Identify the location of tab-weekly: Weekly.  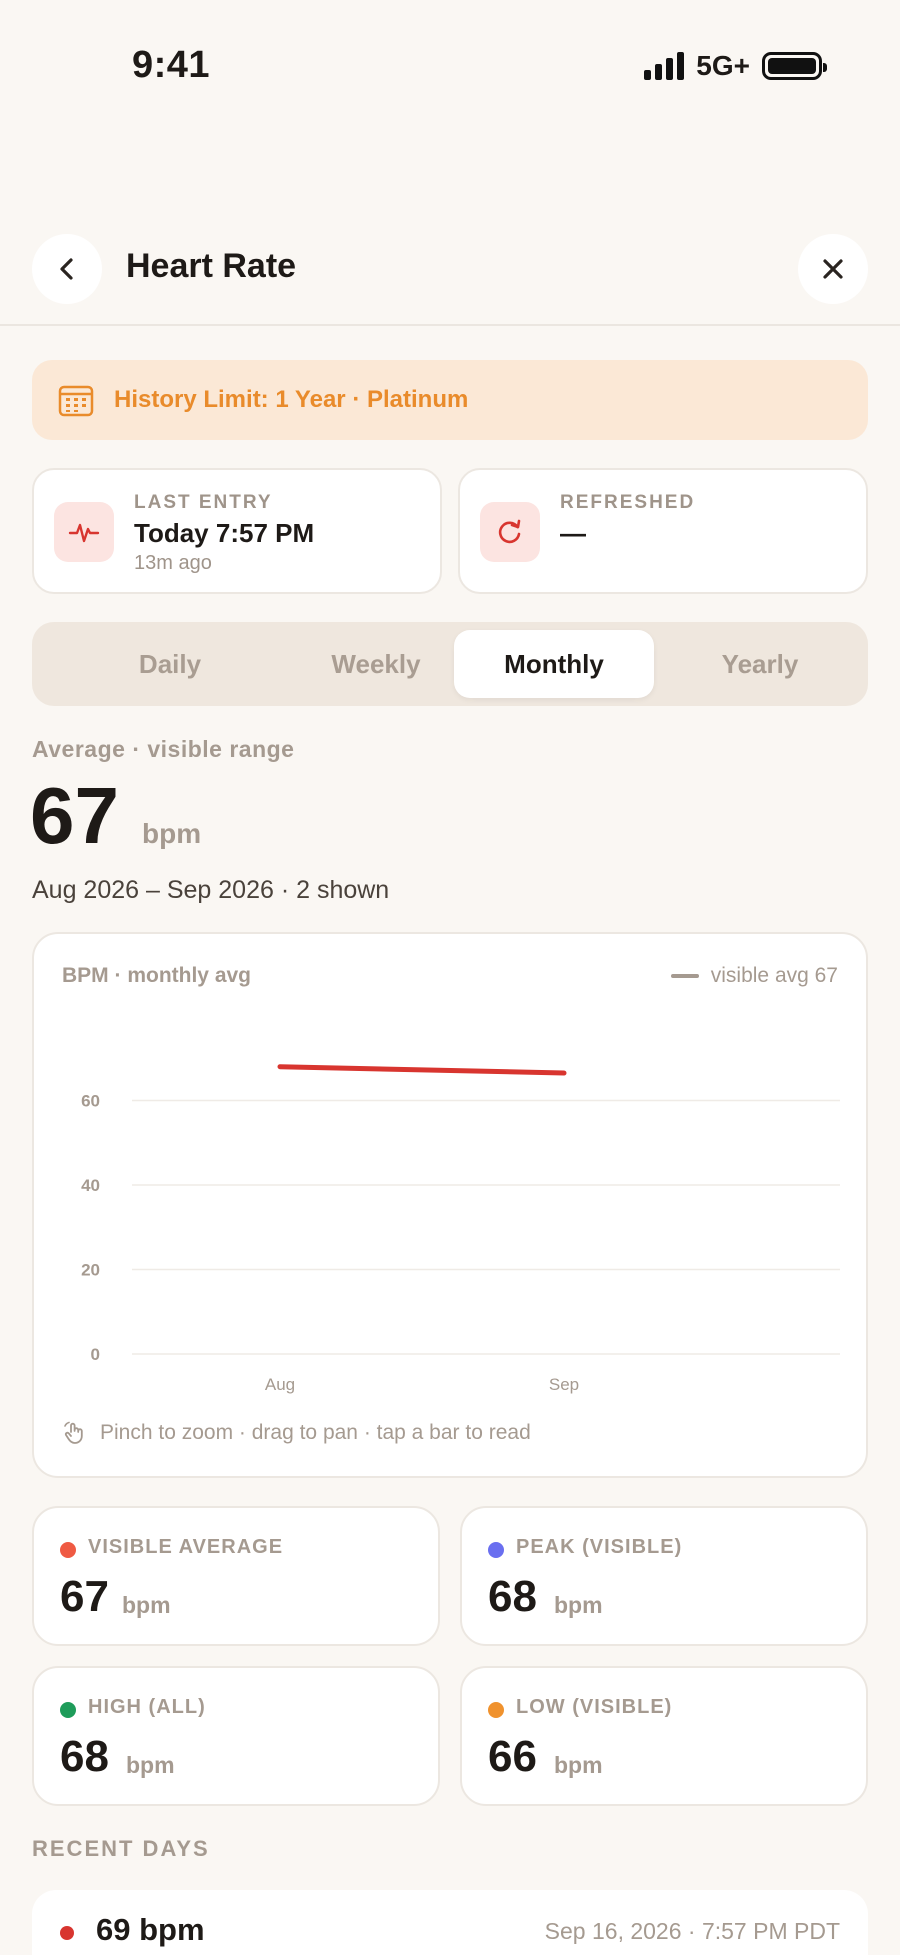
(376, 664).